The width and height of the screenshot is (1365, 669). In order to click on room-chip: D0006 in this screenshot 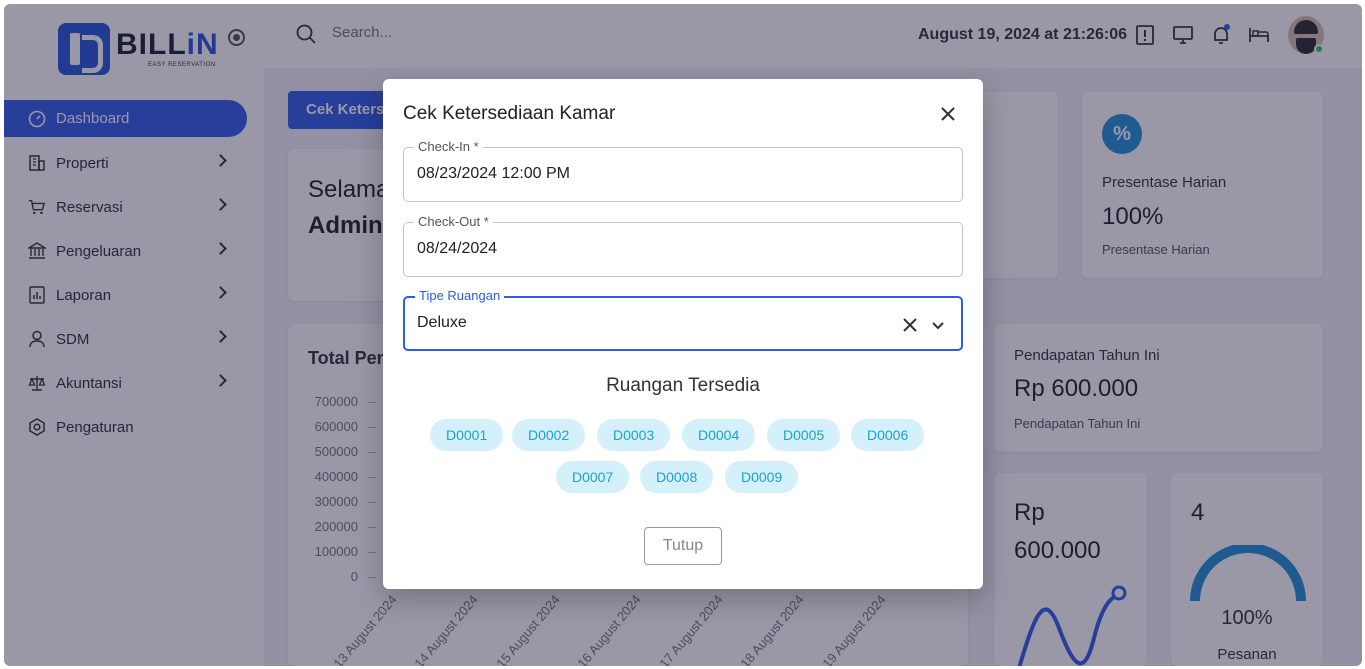, I will do `click(888, 435)`.